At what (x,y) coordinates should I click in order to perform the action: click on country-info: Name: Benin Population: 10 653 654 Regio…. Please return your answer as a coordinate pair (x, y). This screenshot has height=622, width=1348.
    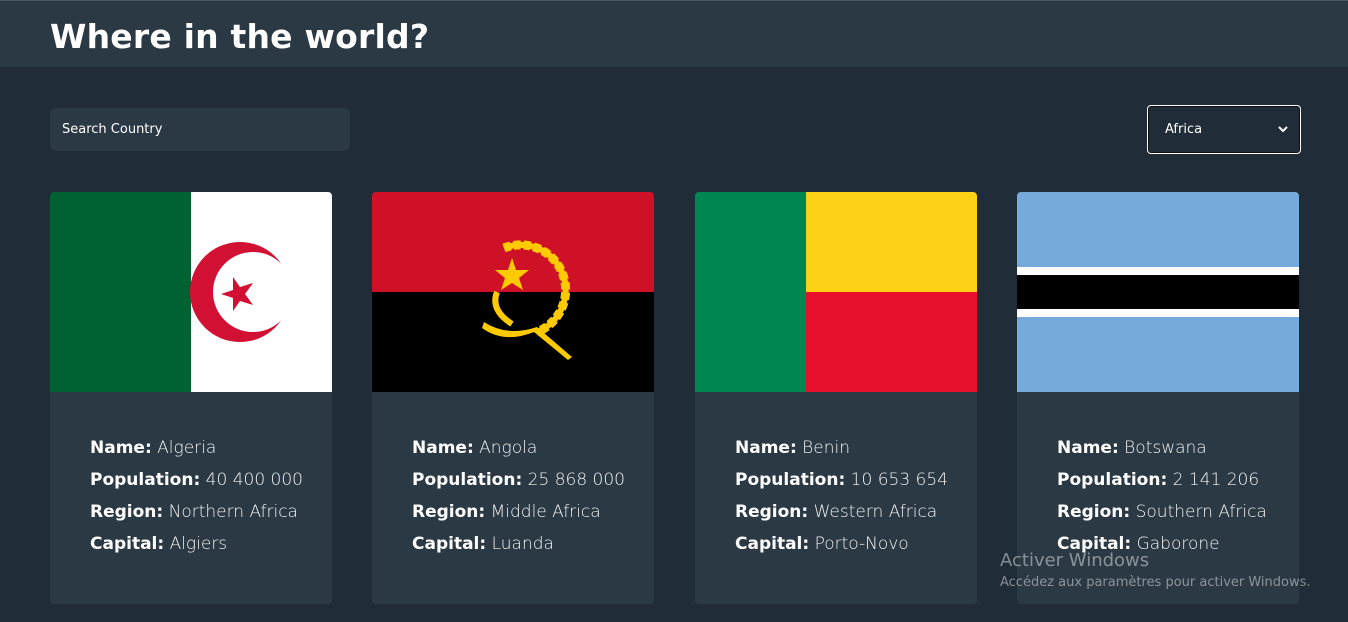
    Looking at the image, I should click on (841, 500).